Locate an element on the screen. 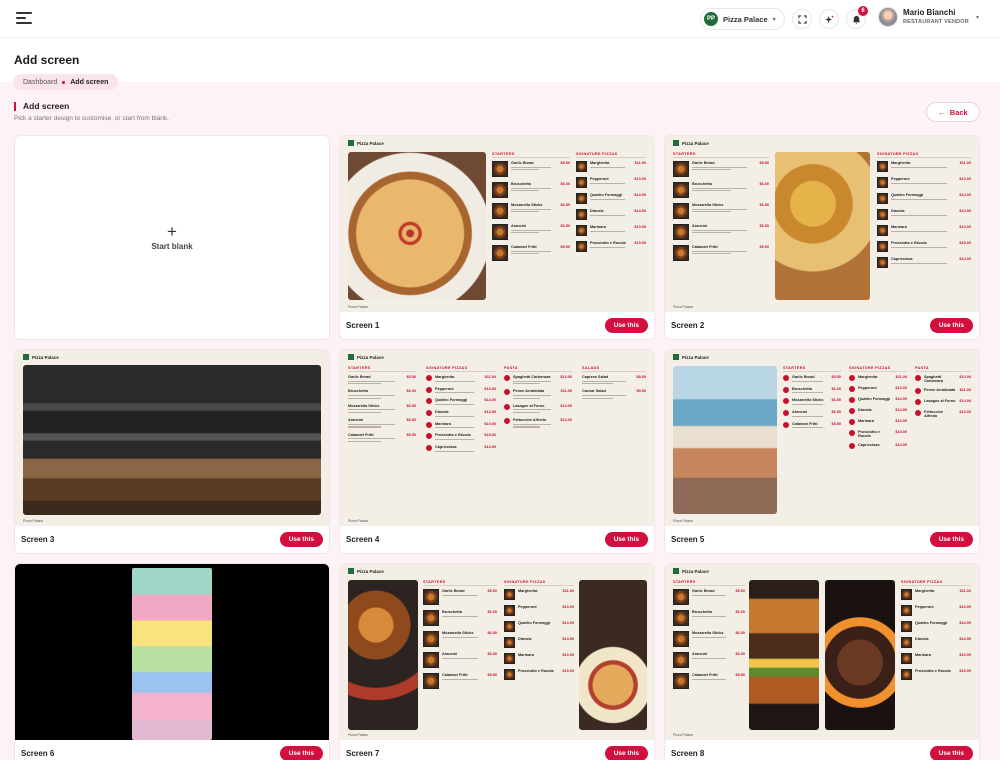 This screenshot has height=760, width=1000. item-name: Bruschetta is located at coordinates (521, 184).